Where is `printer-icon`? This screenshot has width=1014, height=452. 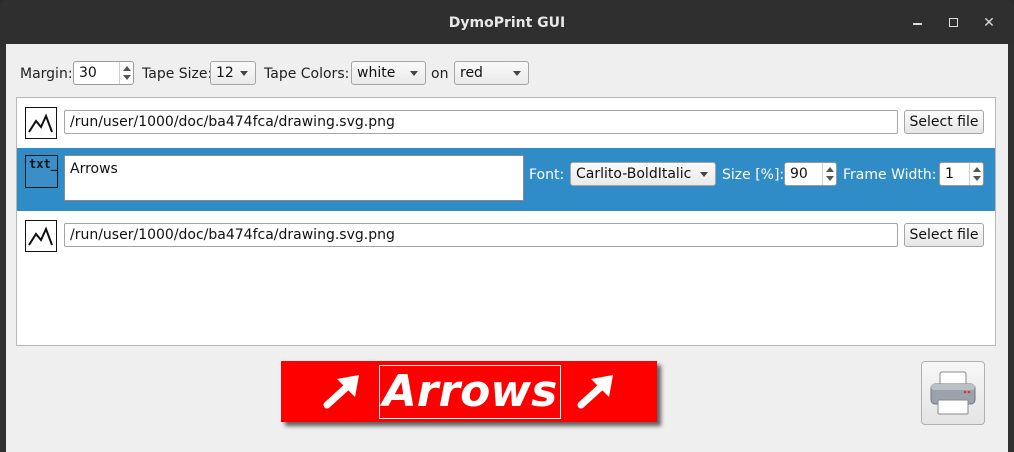
printer-icon is located at coordinates (953, 393).